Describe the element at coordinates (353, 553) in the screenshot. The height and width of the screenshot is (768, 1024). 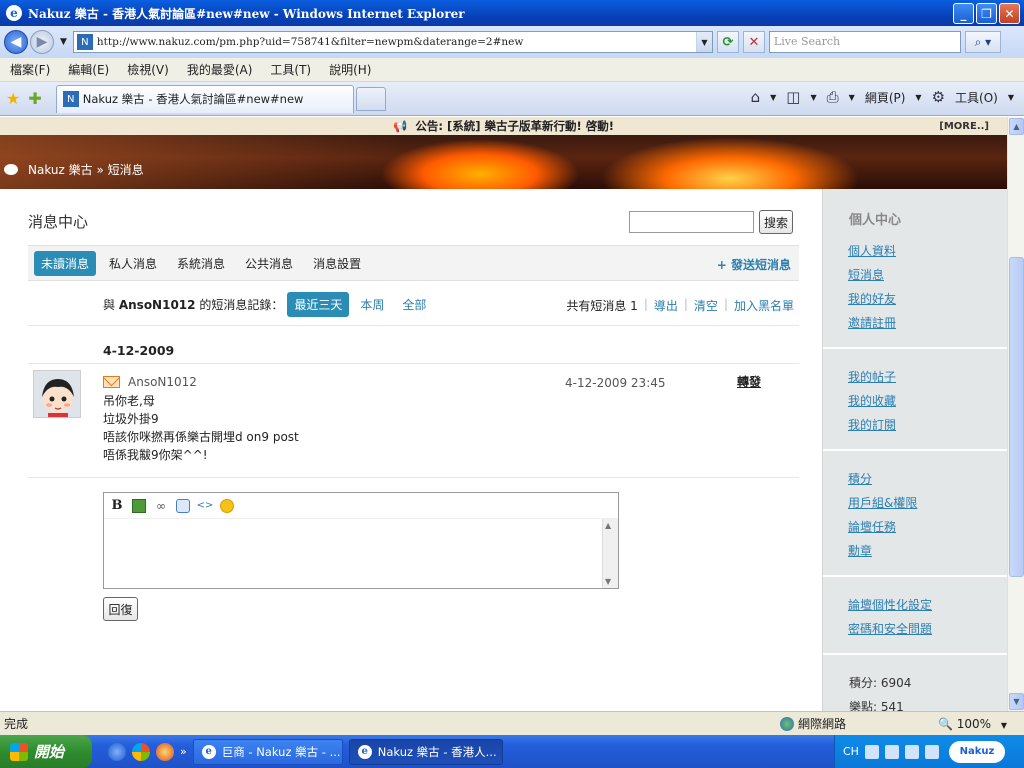
I see `reply-textarea` at that location.